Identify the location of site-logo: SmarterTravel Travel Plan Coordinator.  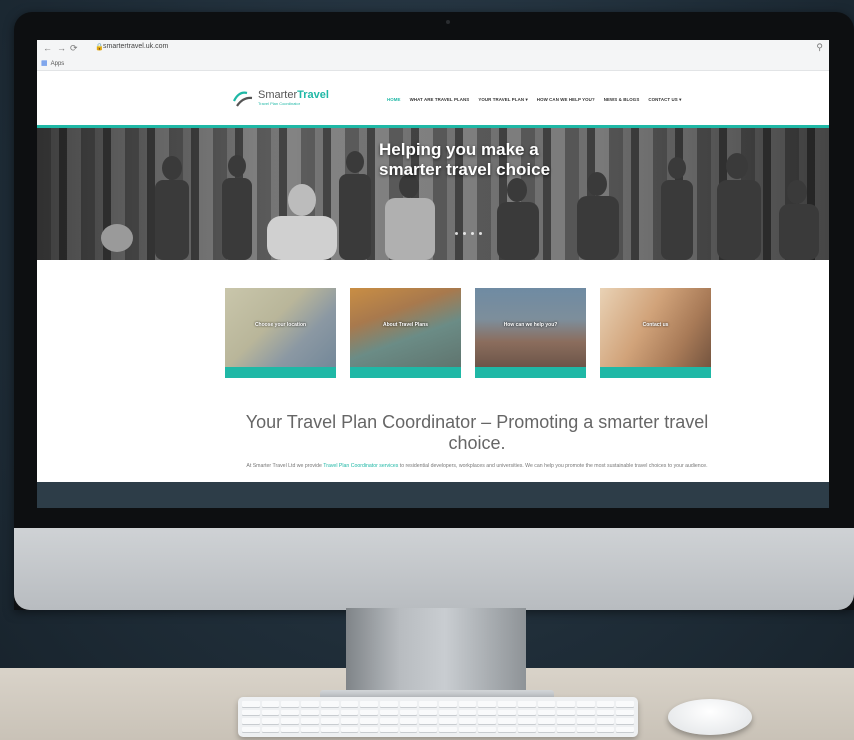
(280, 98).